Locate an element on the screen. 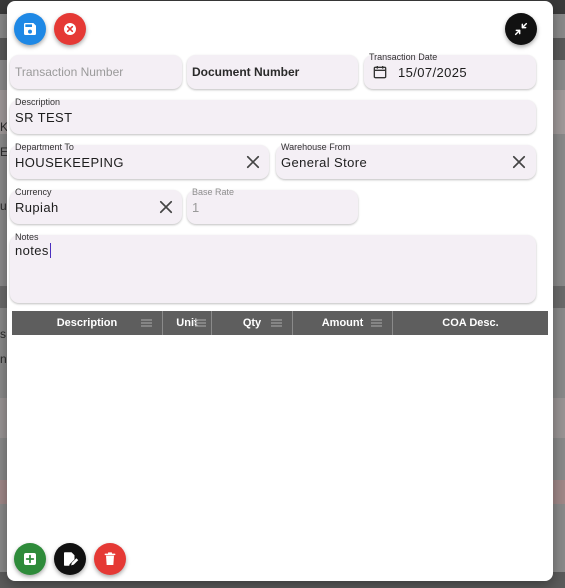 The image size is (565, 588). floppy-disk-icon is located at coordinates (30, 29).